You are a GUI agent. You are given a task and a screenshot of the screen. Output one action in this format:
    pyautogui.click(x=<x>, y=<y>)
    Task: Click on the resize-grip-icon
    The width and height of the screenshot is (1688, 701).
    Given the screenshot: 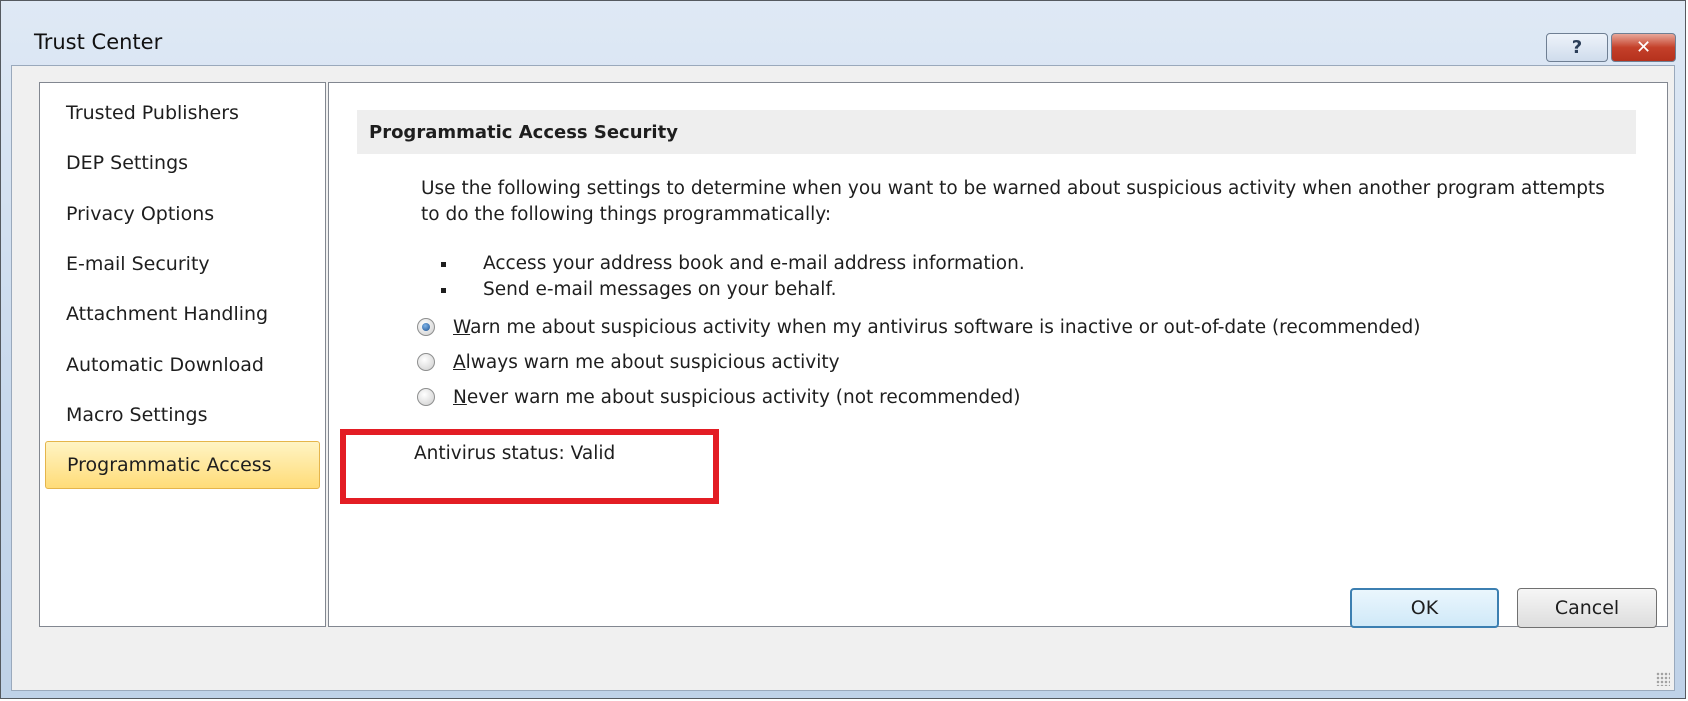 What is the action you would take?
    pyautogui.click(x=1663, y=679)
    